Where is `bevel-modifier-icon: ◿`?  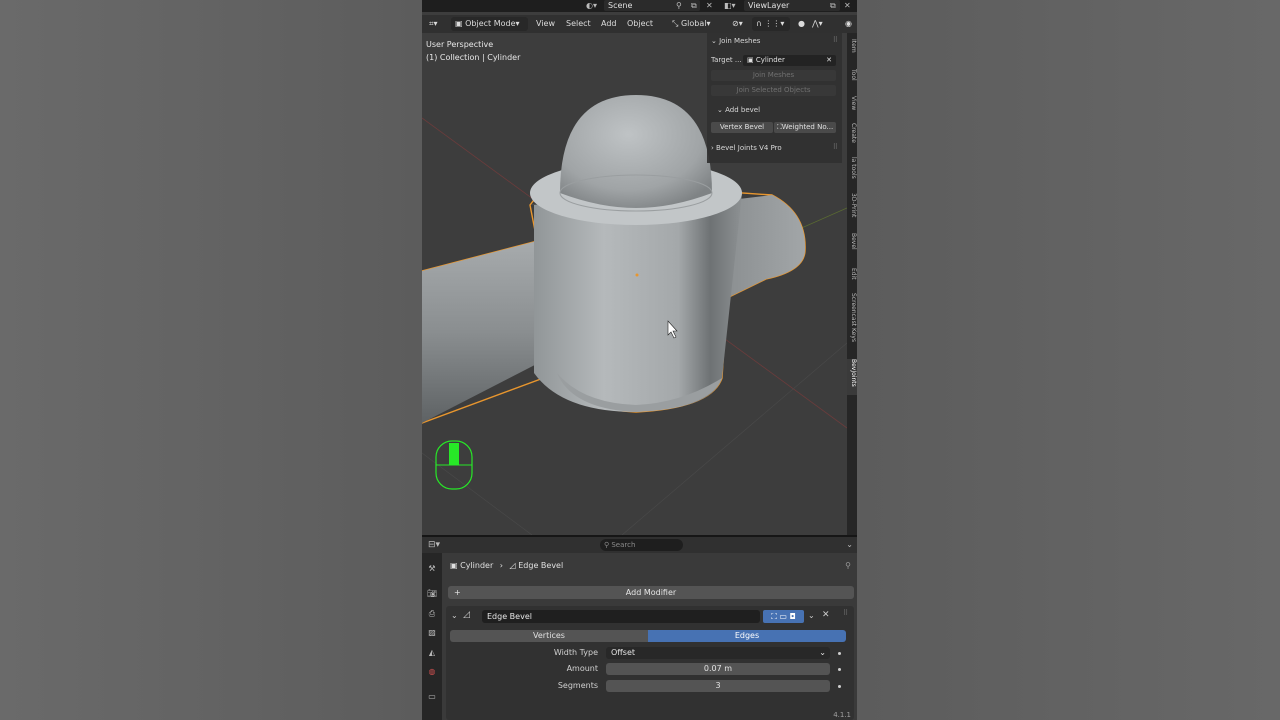 bevel-modifier-icon: ◿ is located at coordinates (514, 565).